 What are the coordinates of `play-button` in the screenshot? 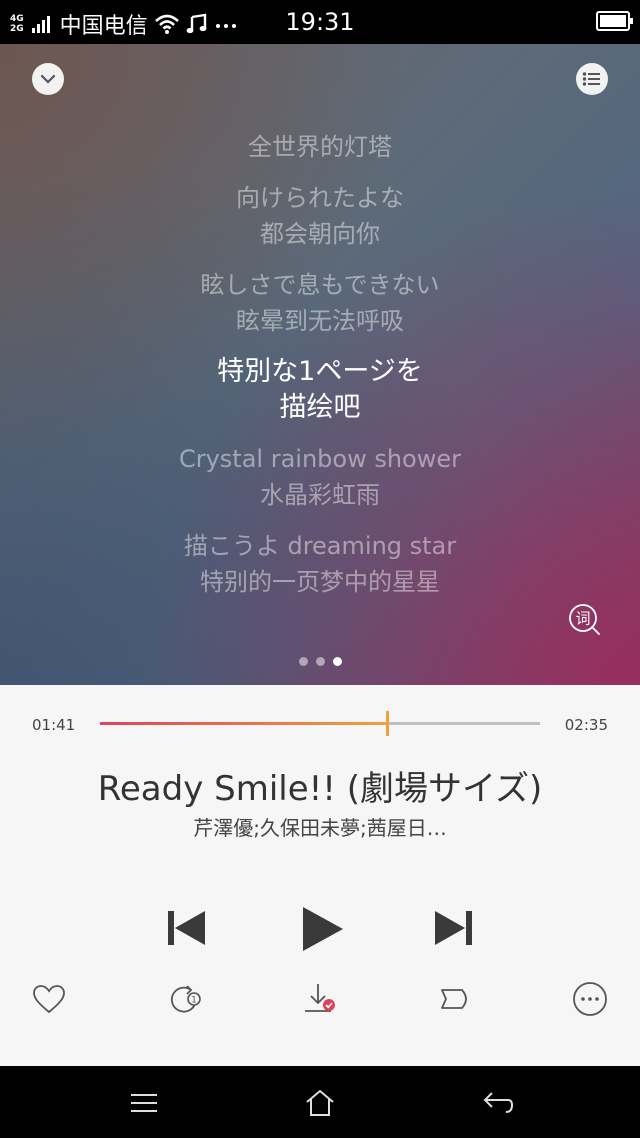 It's located at (322, 929).